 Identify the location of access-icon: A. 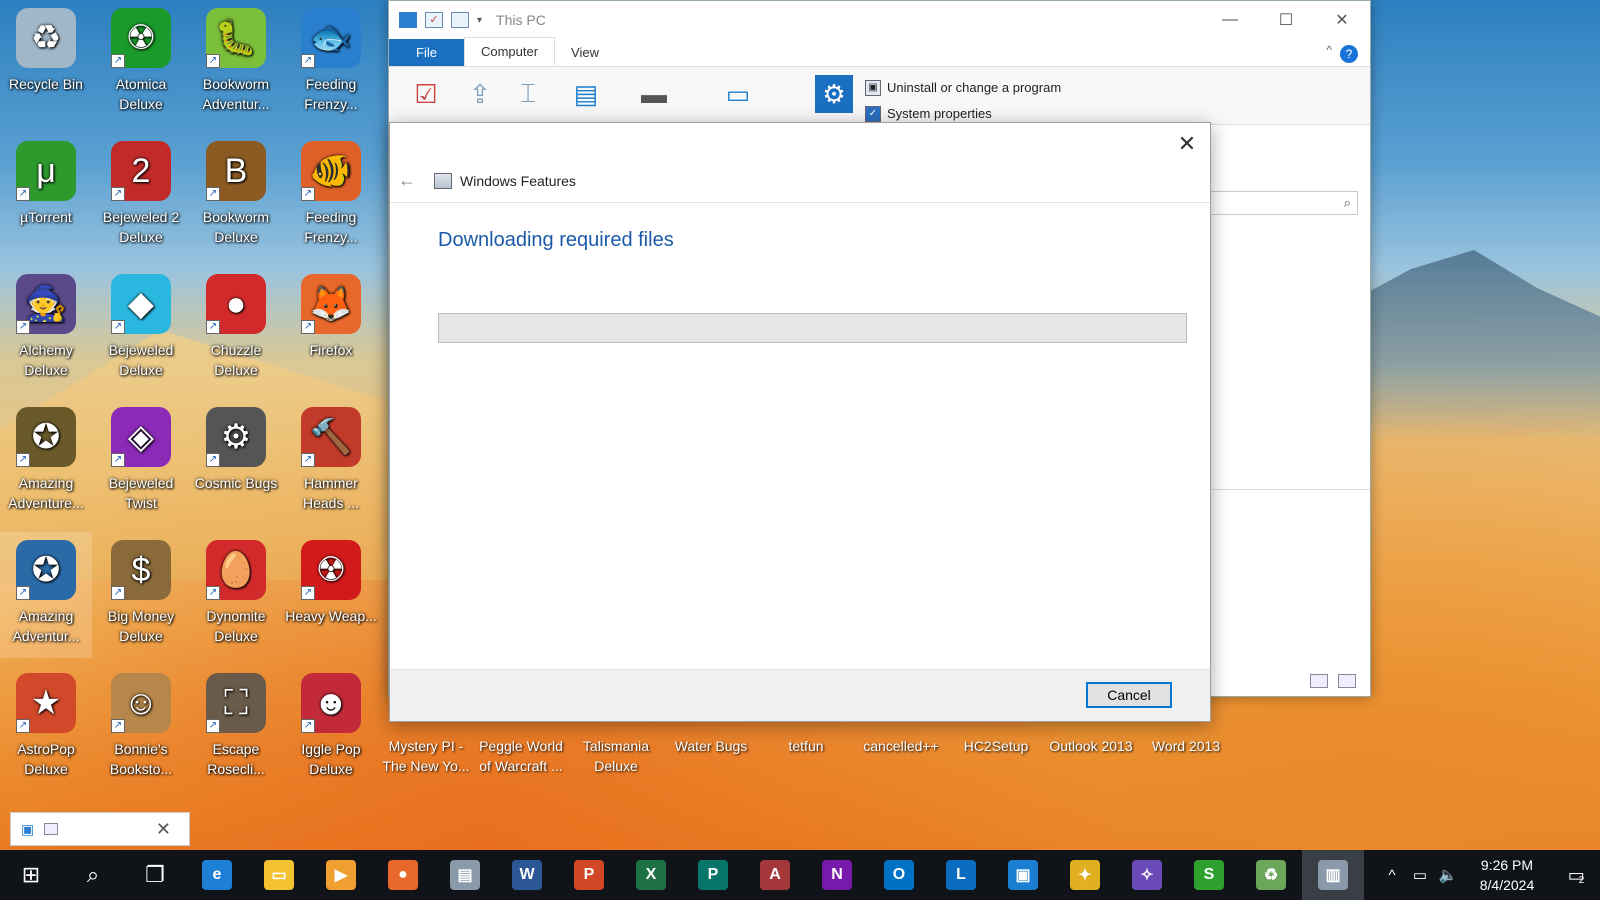
(775, 875).